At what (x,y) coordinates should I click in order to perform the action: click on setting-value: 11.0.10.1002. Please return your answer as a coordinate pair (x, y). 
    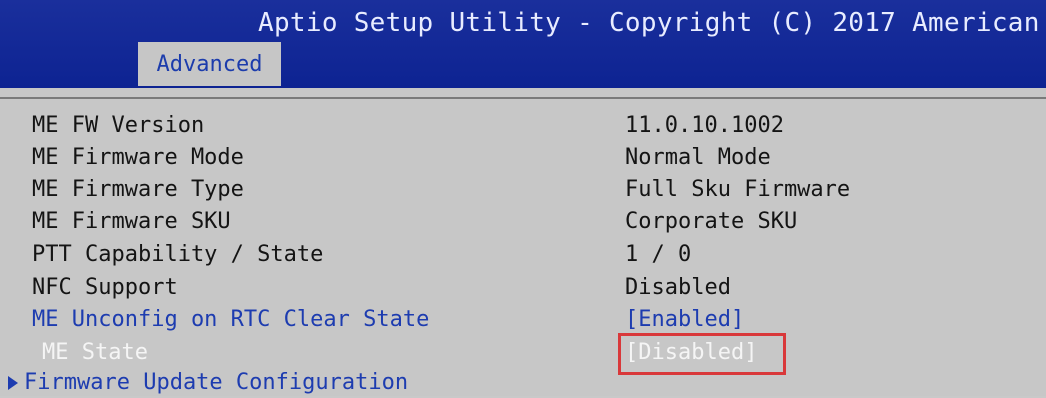
    Looking at the image, I should click on (704, 125).